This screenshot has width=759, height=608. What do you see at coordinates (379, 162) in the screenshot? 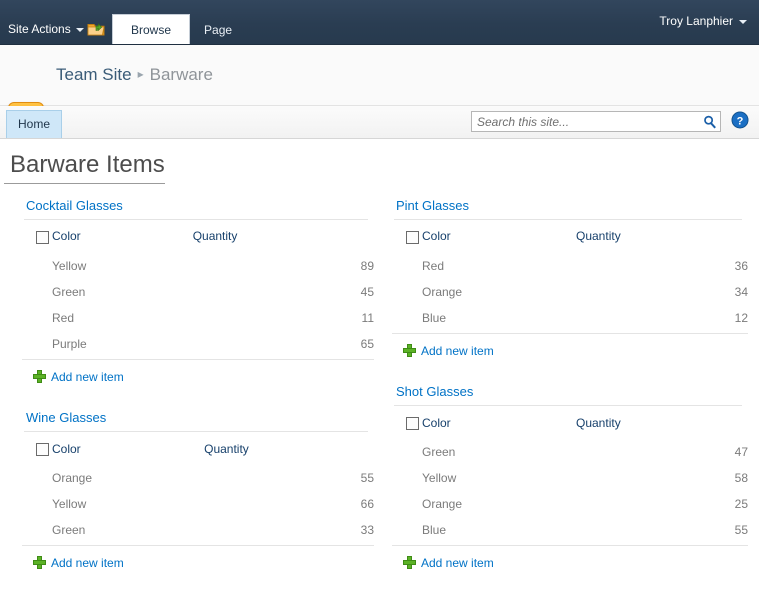
I see `page-title-wrap: Barware Items` at bounding box center [379, 162].